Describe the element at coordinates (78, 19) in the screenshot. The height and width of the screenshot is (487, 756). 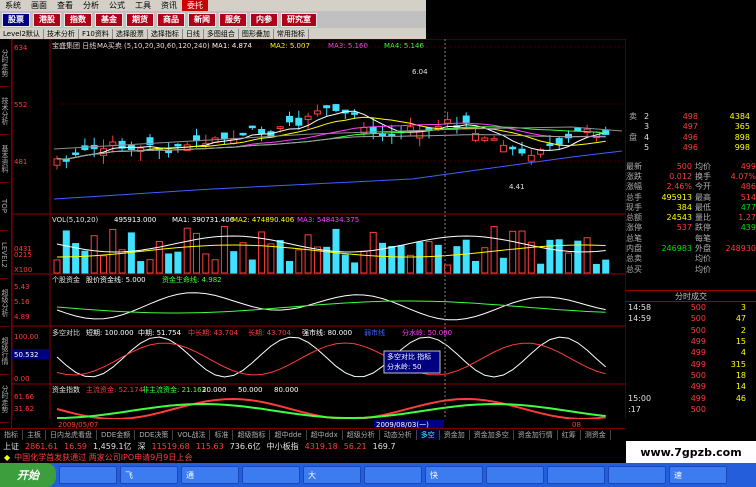
I see `tab-2: 指数` at that location.